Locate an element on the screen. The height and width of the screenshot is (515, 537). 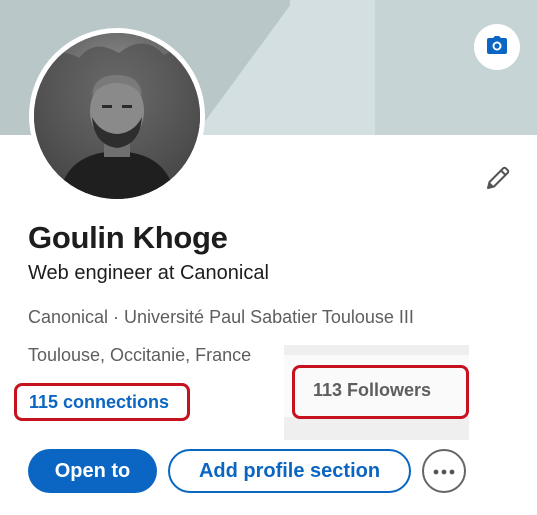
profile-location: Toulouse, Occitanie, France is located at coordinates (140, 355).